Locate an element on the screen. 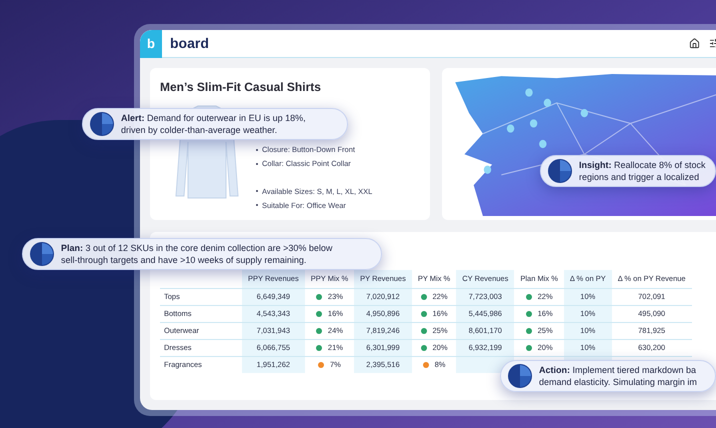 Image resolution: width=716 pixels, height=428 pixels. logo-text: board is located at coordinates (189, 43).